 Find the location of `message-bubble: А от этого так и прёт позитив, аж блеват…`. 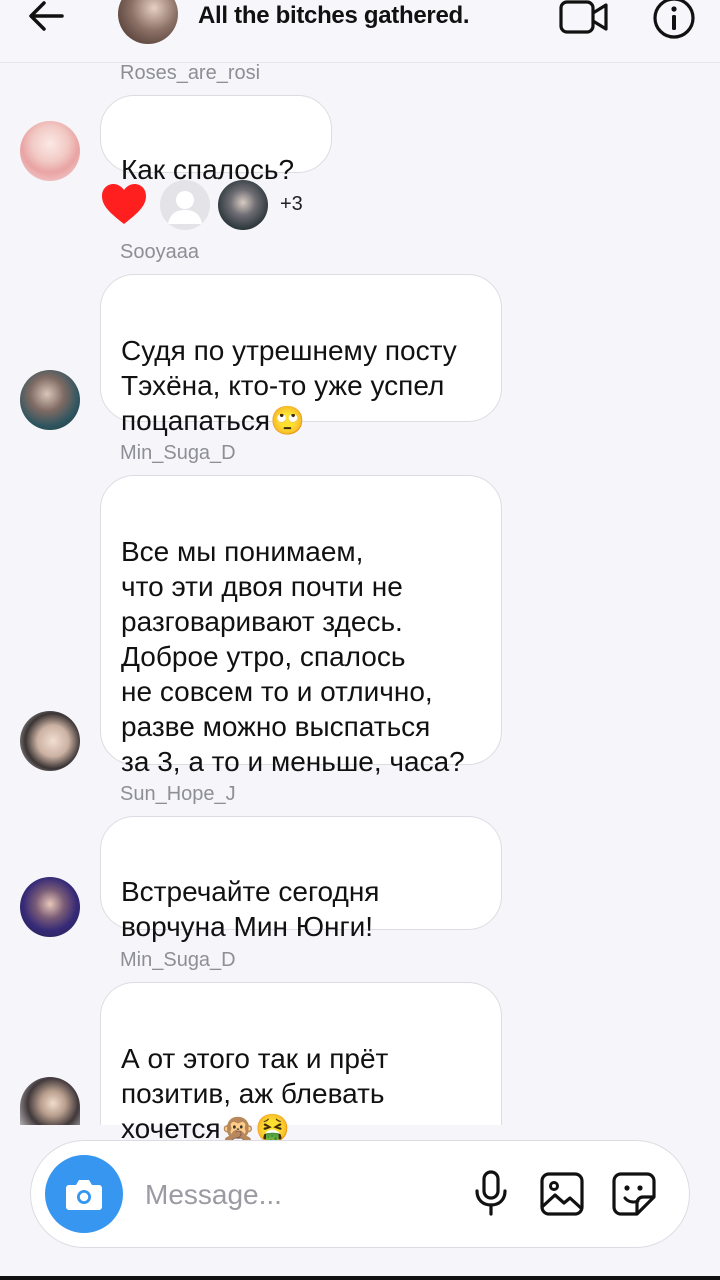

message-bubble: А от этого так и прёт позитив, аж блеват… is located at coordinates (301, 1063).